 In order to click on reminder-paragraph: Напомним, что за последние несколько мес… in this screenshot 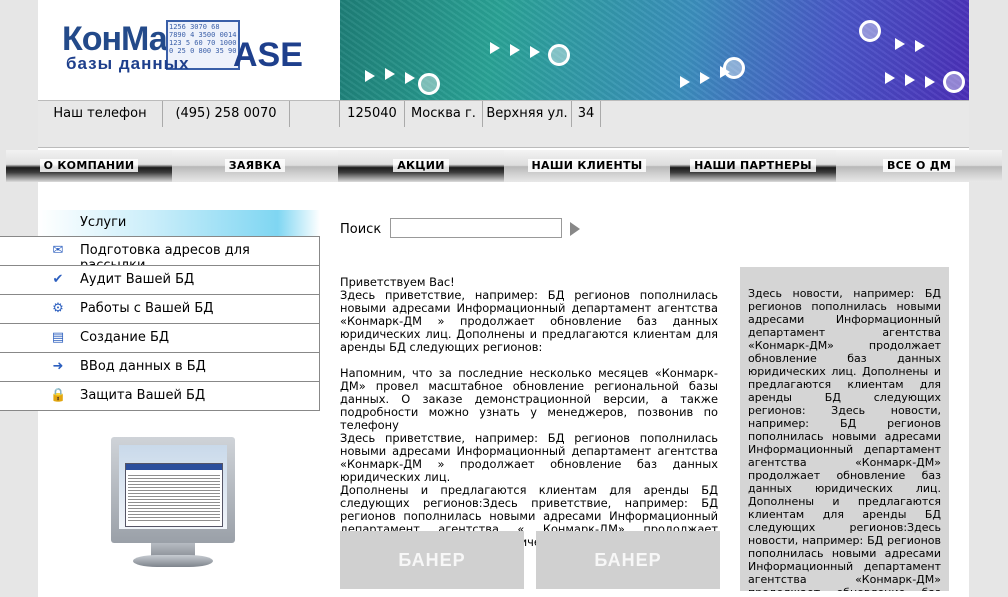, I will do `click(529, 399)`.